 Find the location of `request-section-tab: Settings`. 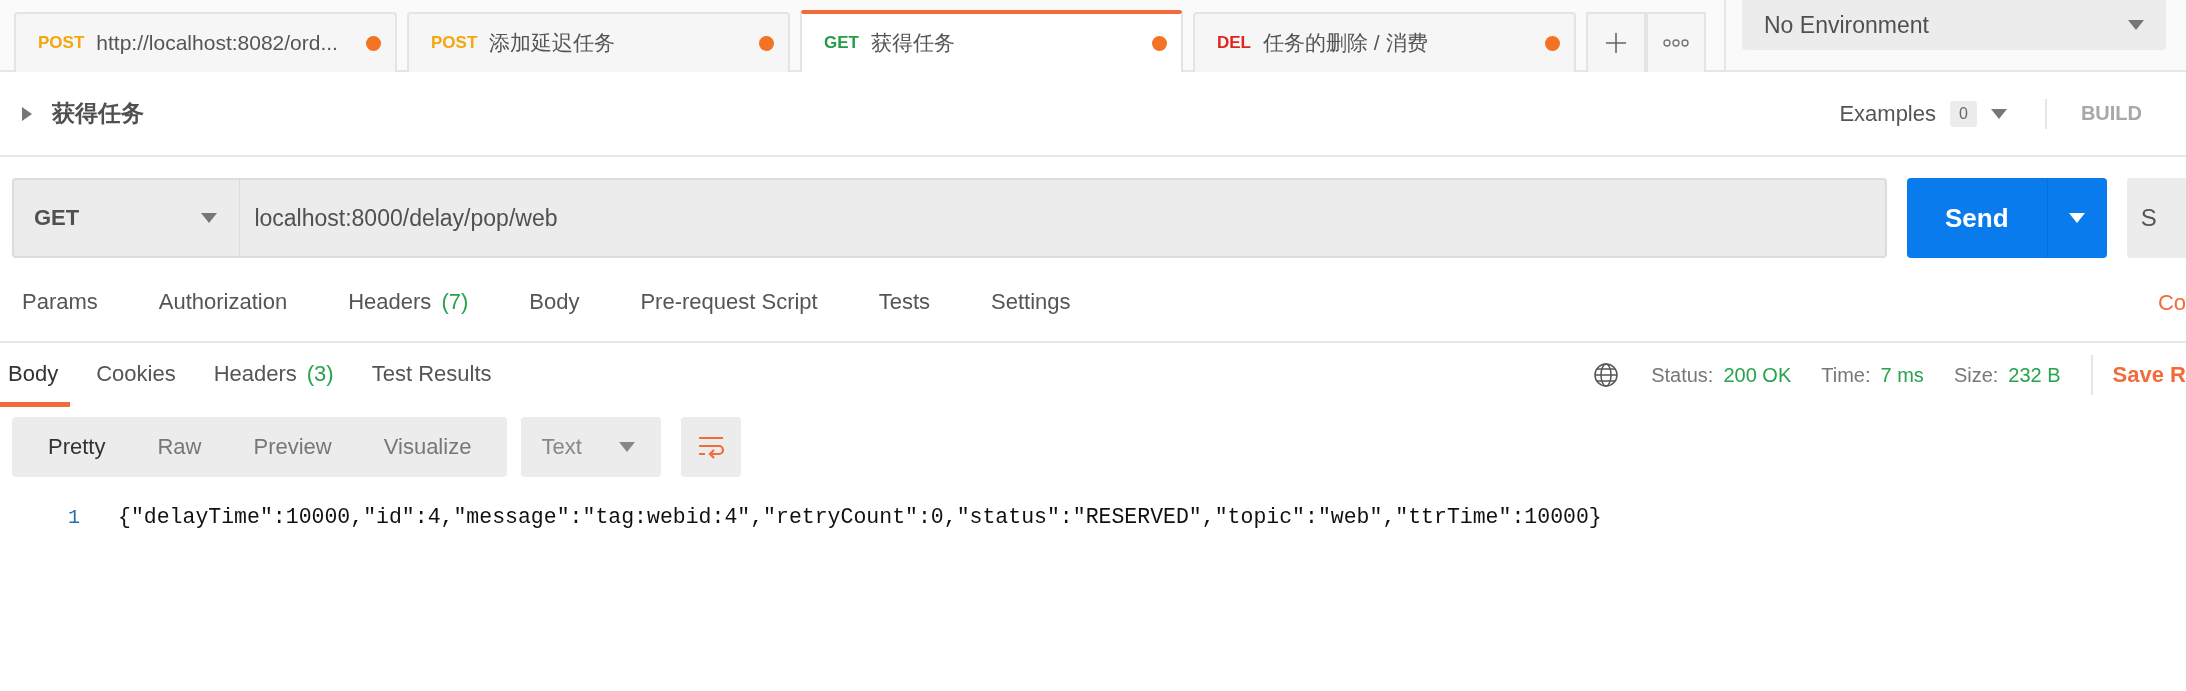

request-section-tab: Settings is located at coordinates (1031, 303).